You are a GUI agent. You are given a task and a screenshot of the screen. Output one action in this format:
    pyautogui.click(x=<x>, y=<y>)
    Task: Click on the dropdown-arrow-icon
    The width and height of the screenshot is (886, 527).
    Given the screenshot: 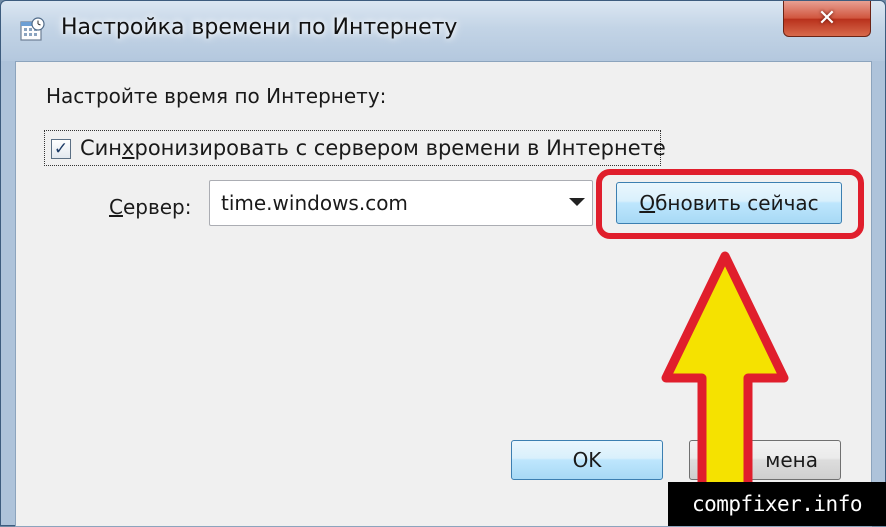 What is the action you would take?
    pyautogui.click(x=577, y=202)
    